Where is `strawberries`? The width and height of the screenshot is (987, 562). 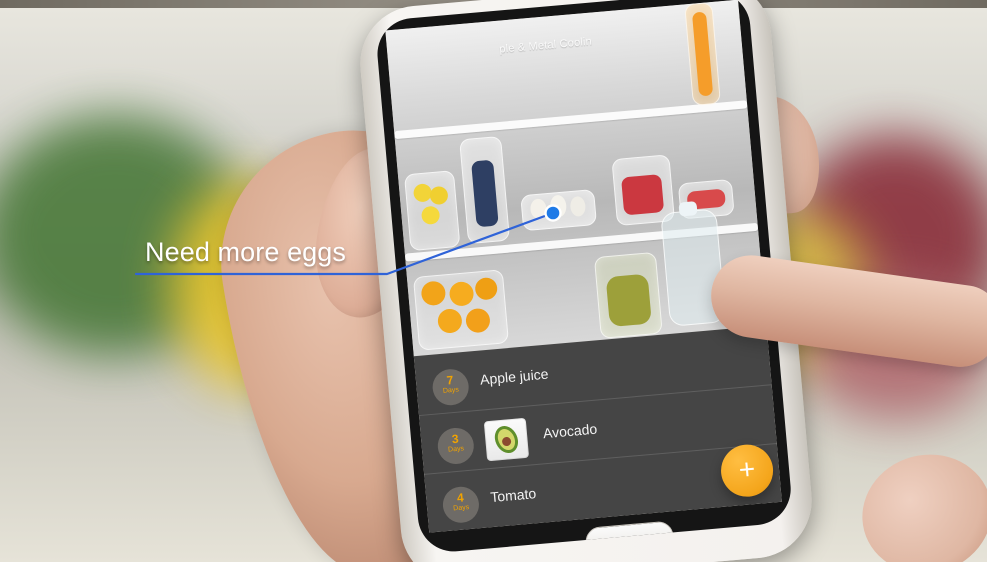 strawberries is located at coordinates (643, 195).